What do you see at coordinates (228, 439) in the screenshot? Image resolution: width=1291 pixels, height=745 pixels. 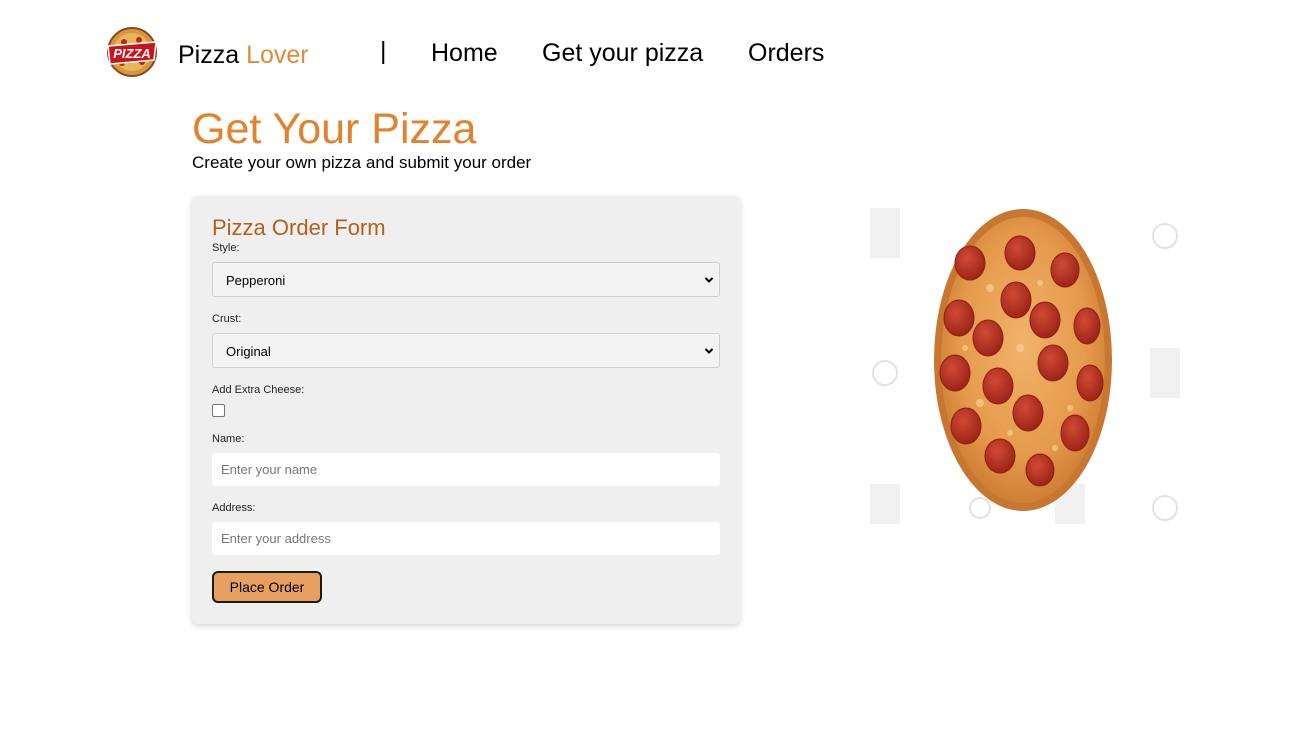 I see `name-label: Name:` at bounding box center [228, 439].